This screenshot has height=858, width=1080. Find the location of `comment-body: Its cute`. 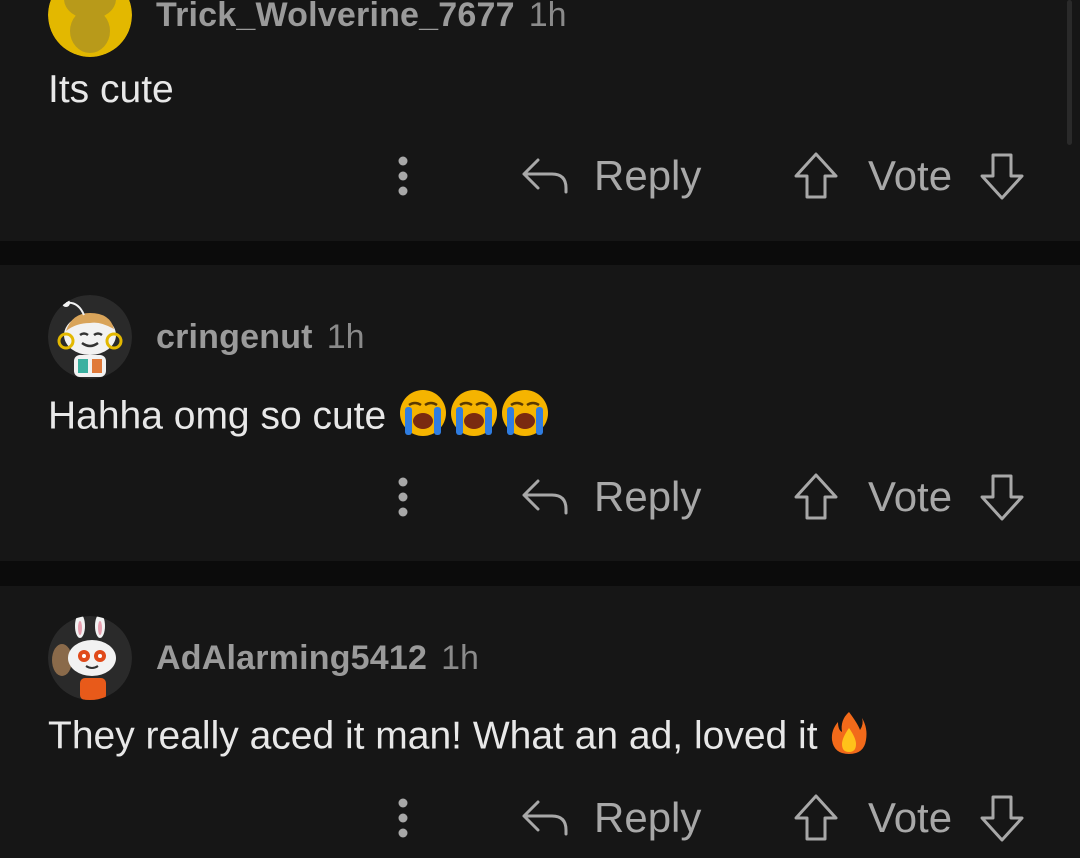

comment-body: Its cute is located at coordinates (111, 90).